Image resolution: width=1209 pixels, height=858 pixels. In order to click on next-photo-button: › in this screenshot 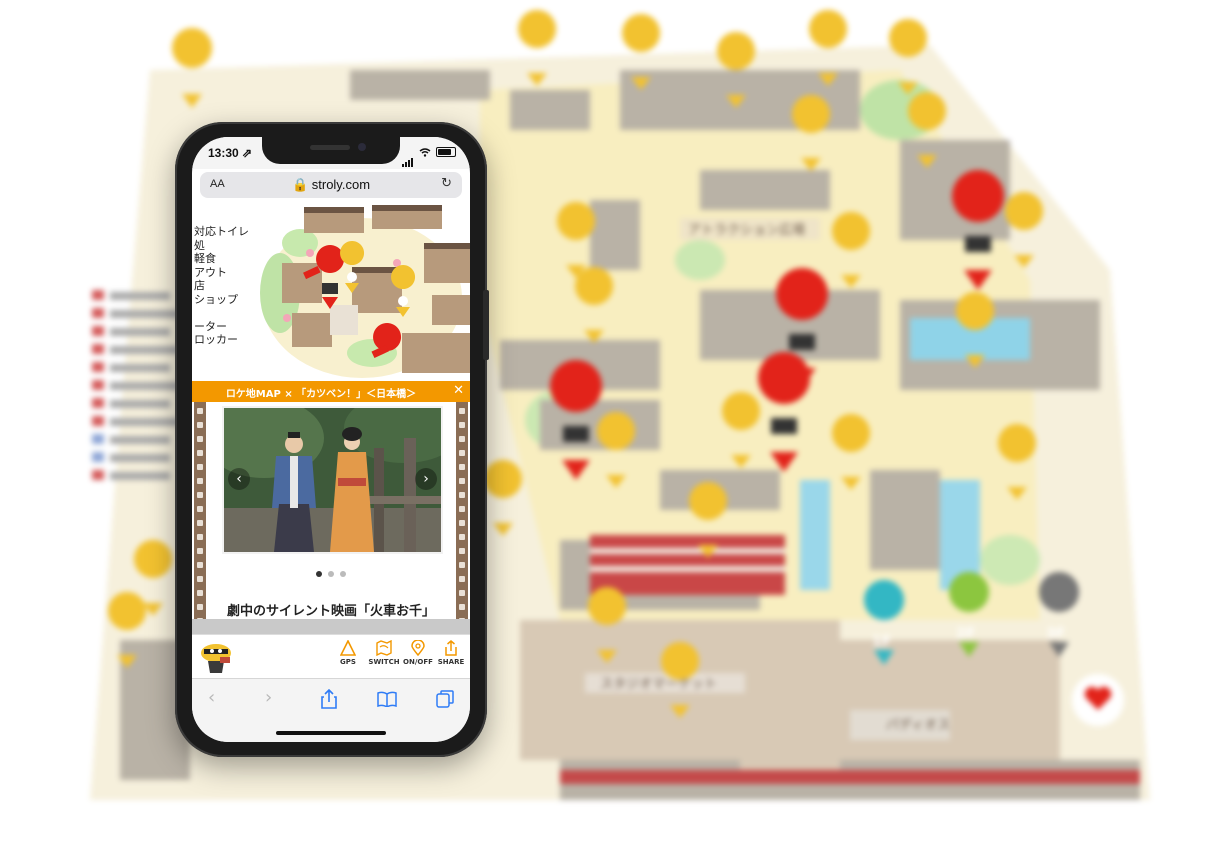, I will do `click(426, 479)`.